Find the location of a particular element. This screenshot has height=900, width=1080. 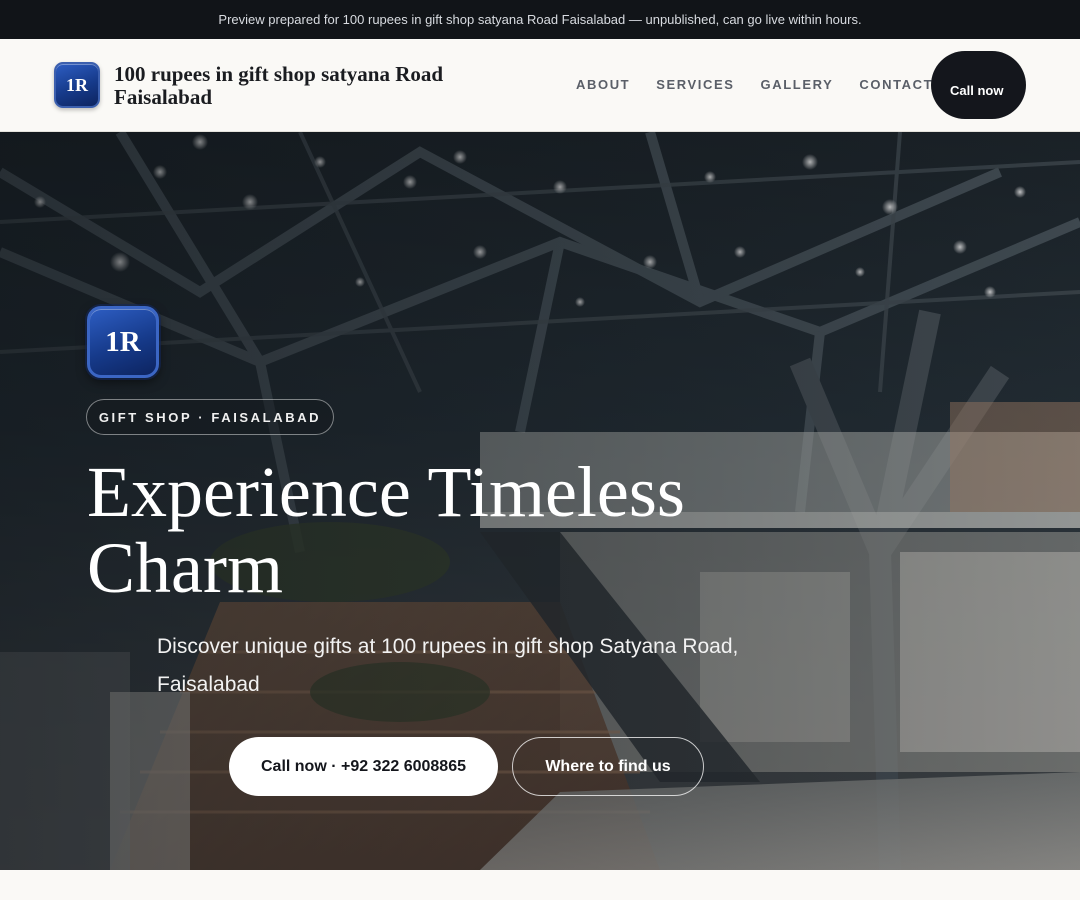

nav-link-services: SERVICES is located at coordinates (695, 85).